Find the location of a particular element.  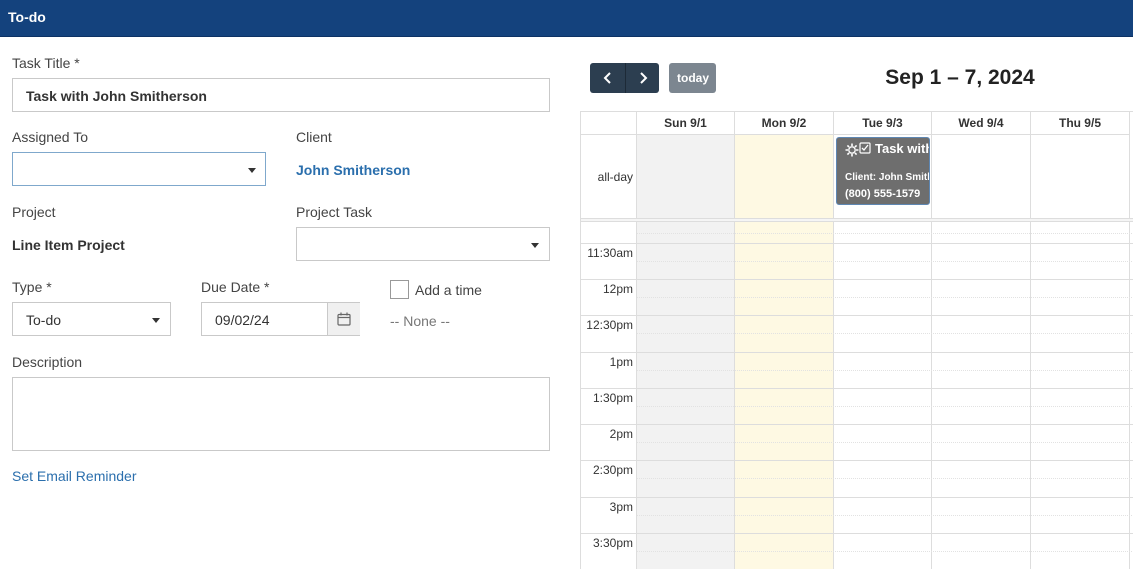

task-title-input: Task with John Smitherson is located at coordinates (281, 95).